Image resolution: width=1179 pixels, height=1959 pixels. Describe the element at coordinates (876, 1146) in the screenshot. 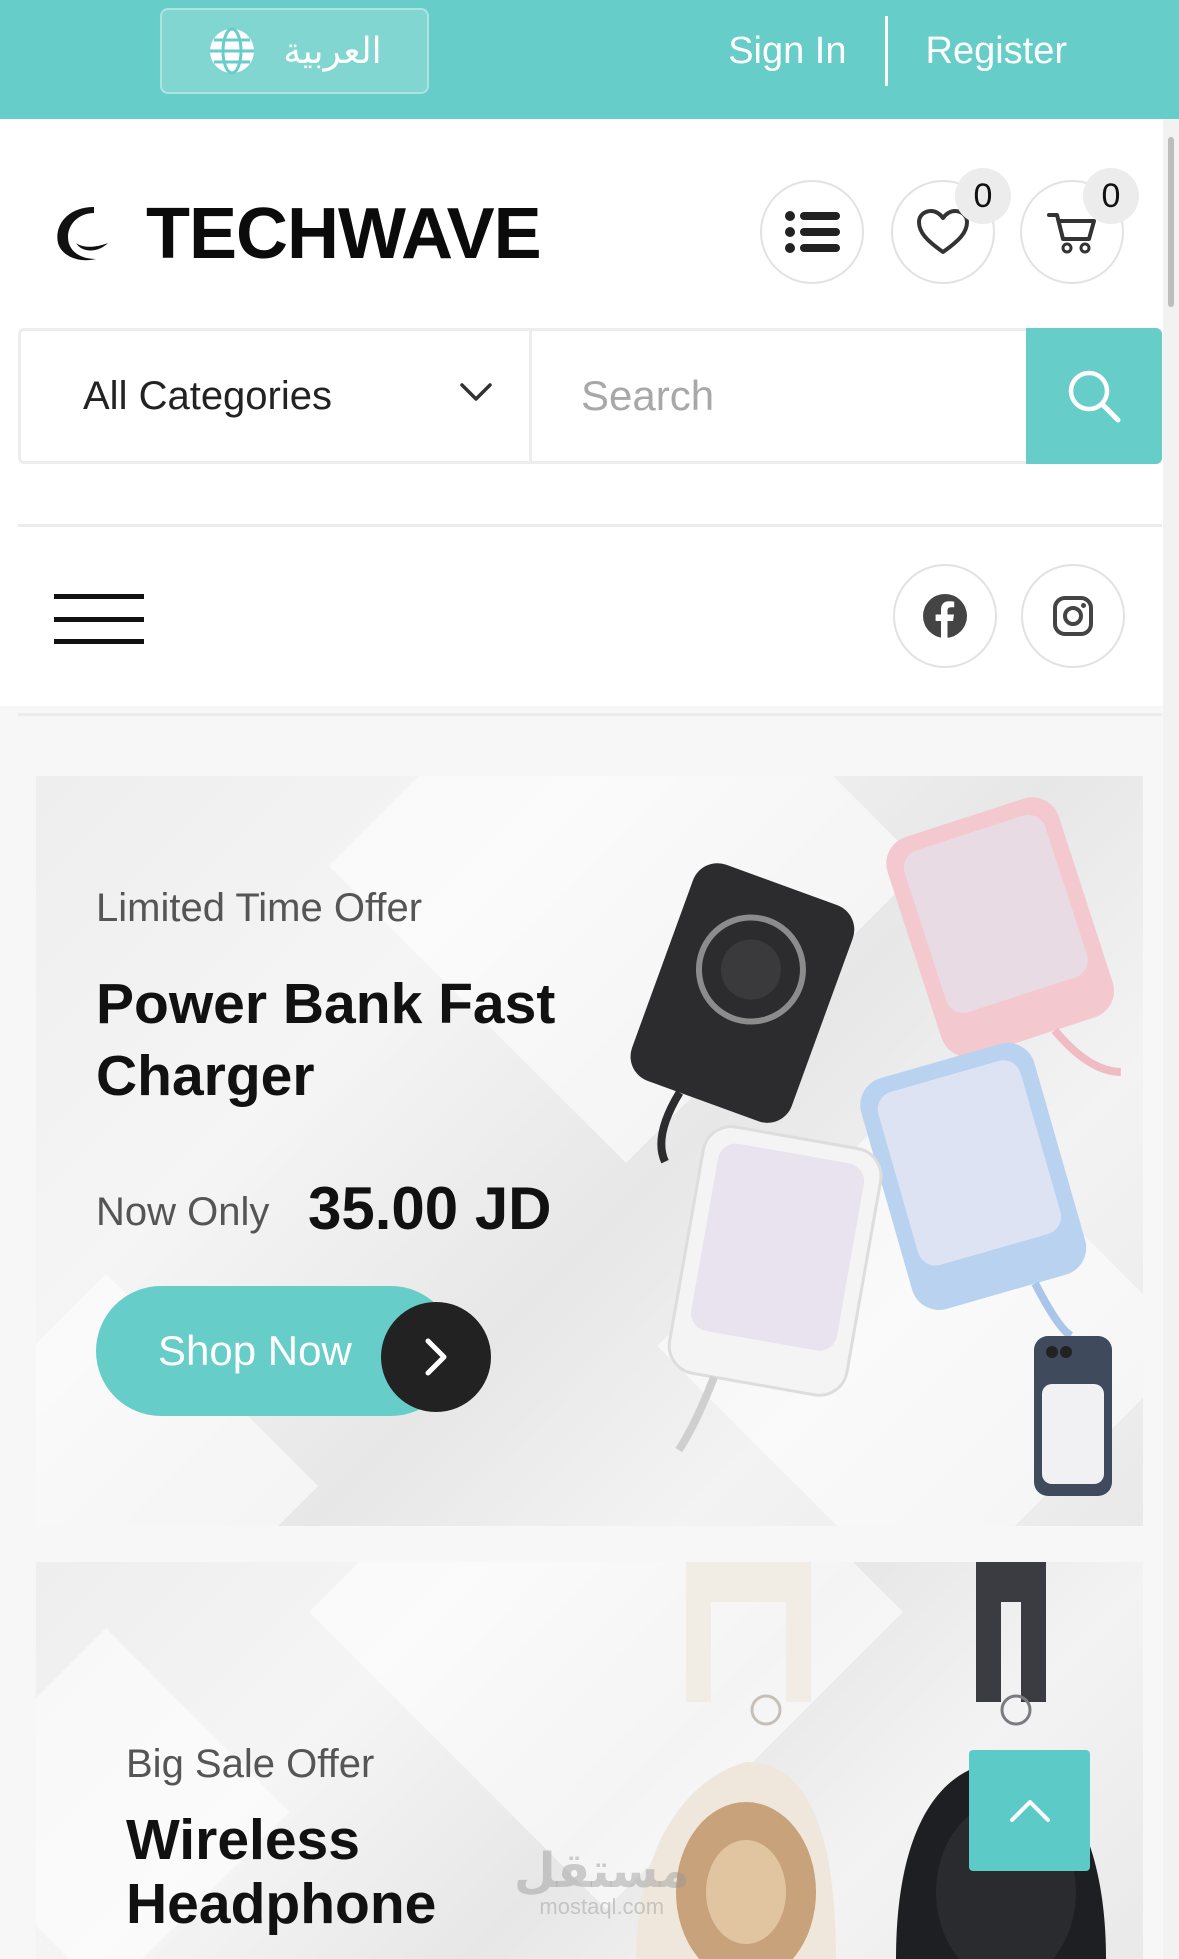

I see `power-bank-product-image` at that location.